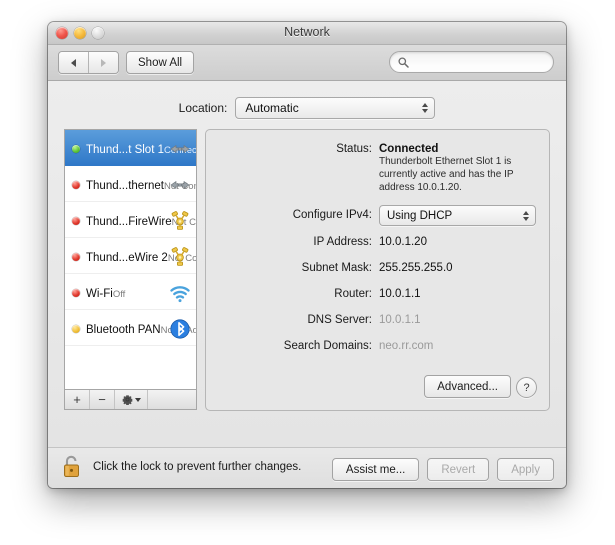 The height and width of the screenshot is (545, 615). I want to click on service-list-item: Bluetooth PANNo IP Address, so click(130, 328).